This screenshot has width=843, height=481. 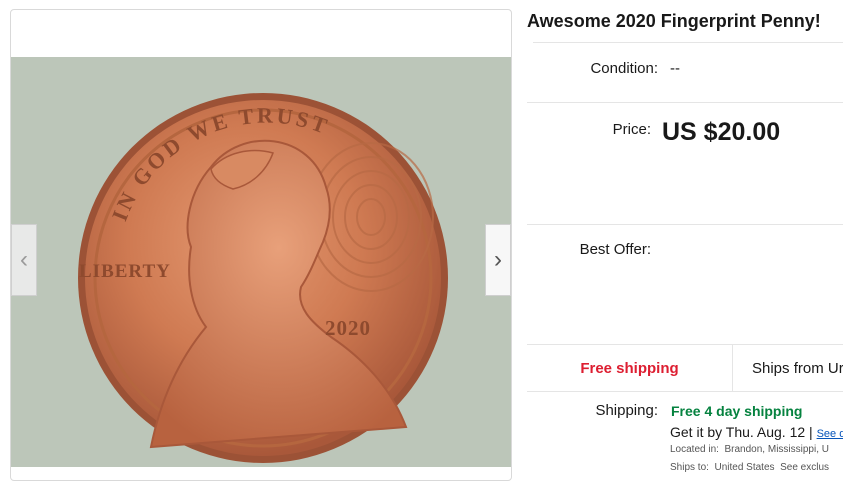 What do you see at coordinates (674, 21) in the screenshot?
I see `listing-title: Awesome 2020 Fingerprint Penny!` at bounding box center [674, 21].